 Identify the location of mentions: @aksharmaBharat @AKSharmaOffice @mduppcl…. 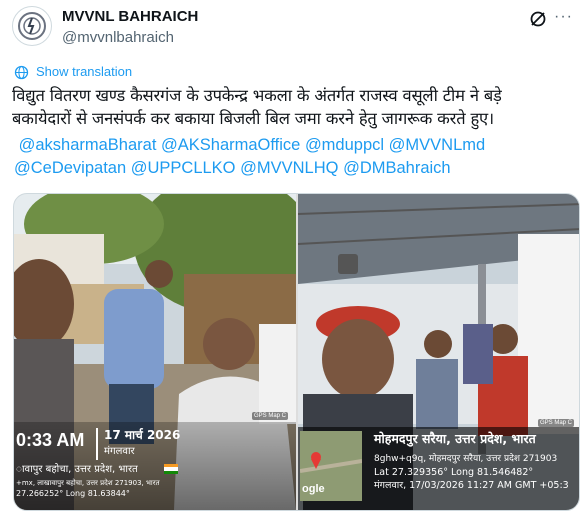
(294, 157).